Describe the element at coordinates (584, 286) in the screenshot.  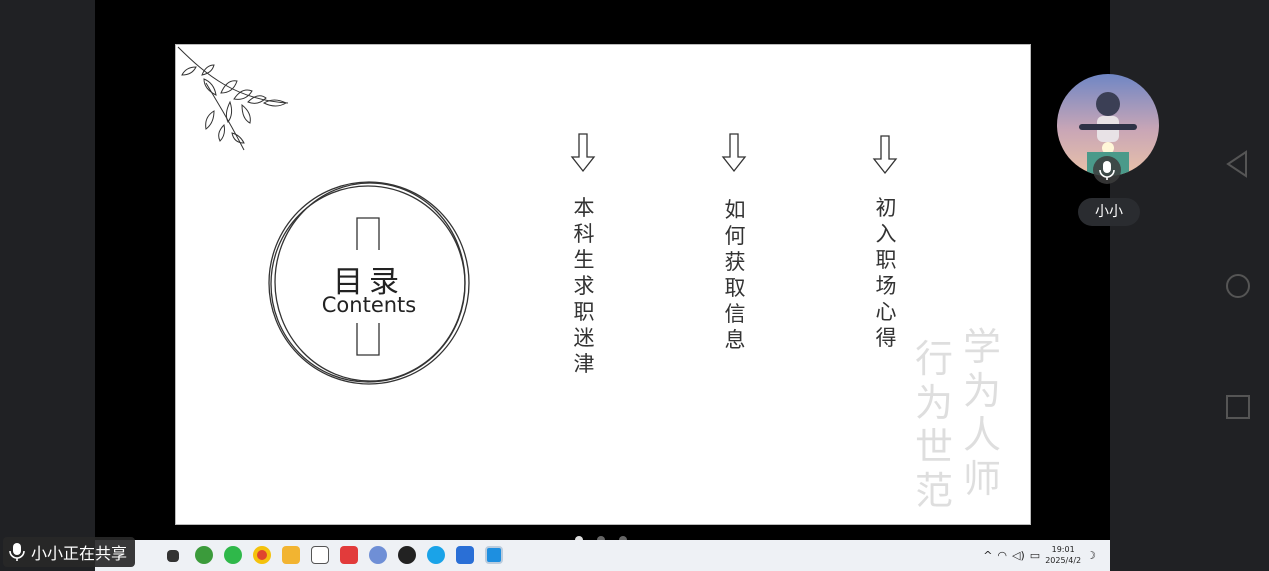
I see `toc-item-1: 本科生求职迷津` at that location.